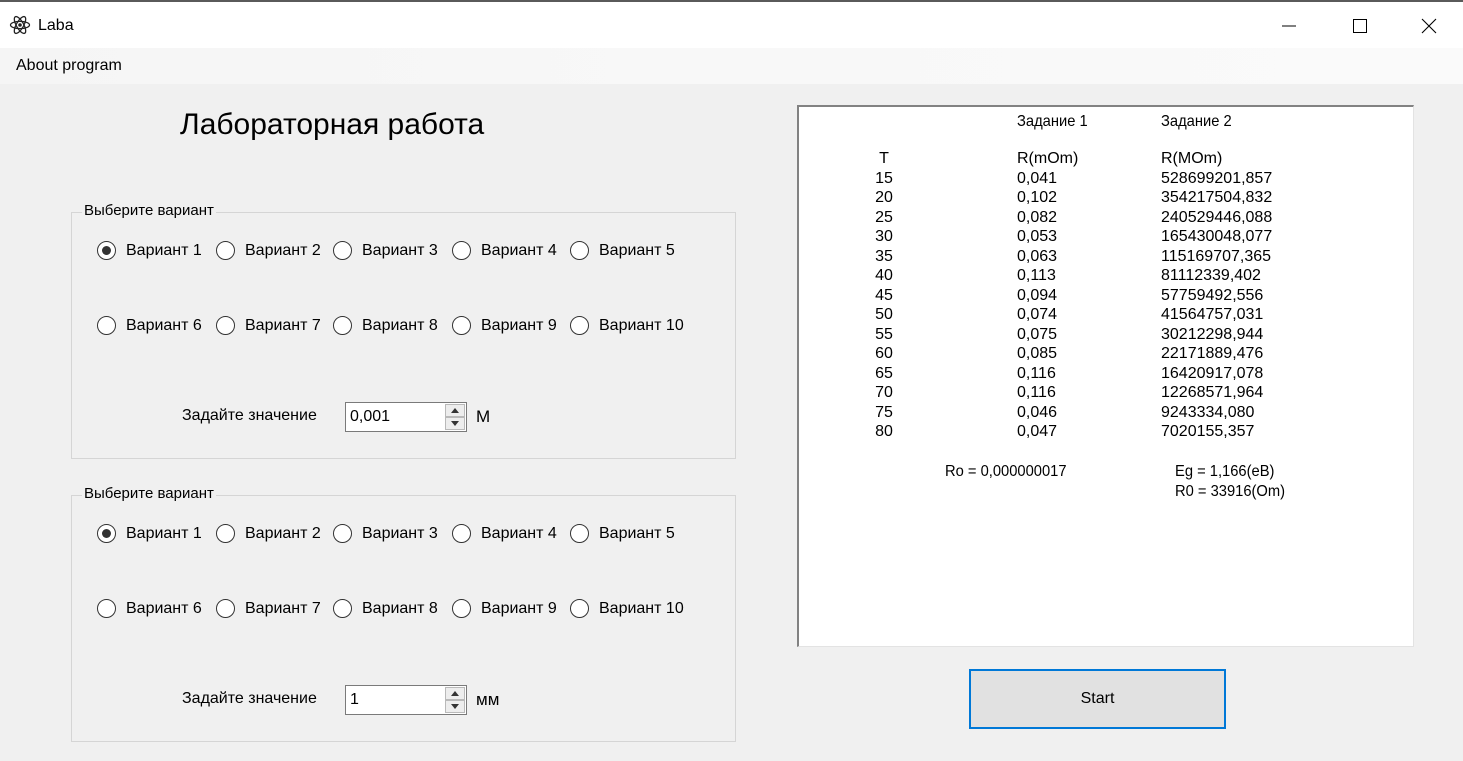  What do you see at coordinates (400, 325) in the screenshot?
I see `radio-label: Вариант 8` at bounding box center [400, 325].